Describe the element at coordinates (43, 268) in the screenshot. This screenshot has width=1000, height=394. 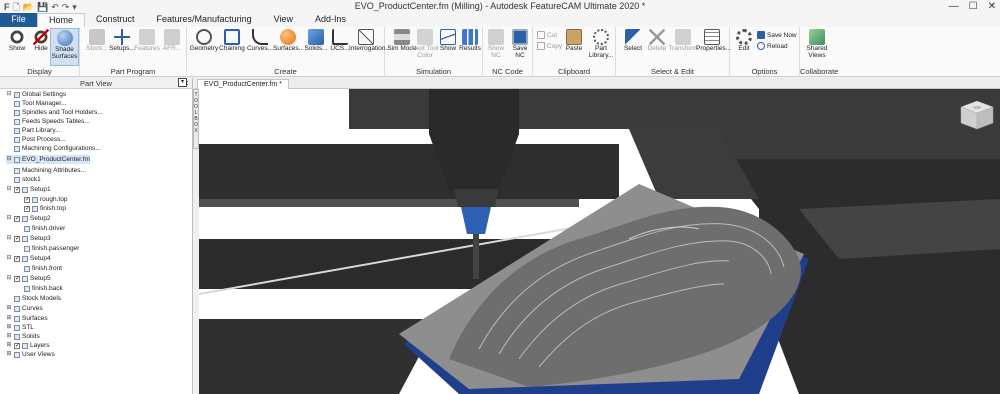
I see `tree-item: finish.front` at that location.